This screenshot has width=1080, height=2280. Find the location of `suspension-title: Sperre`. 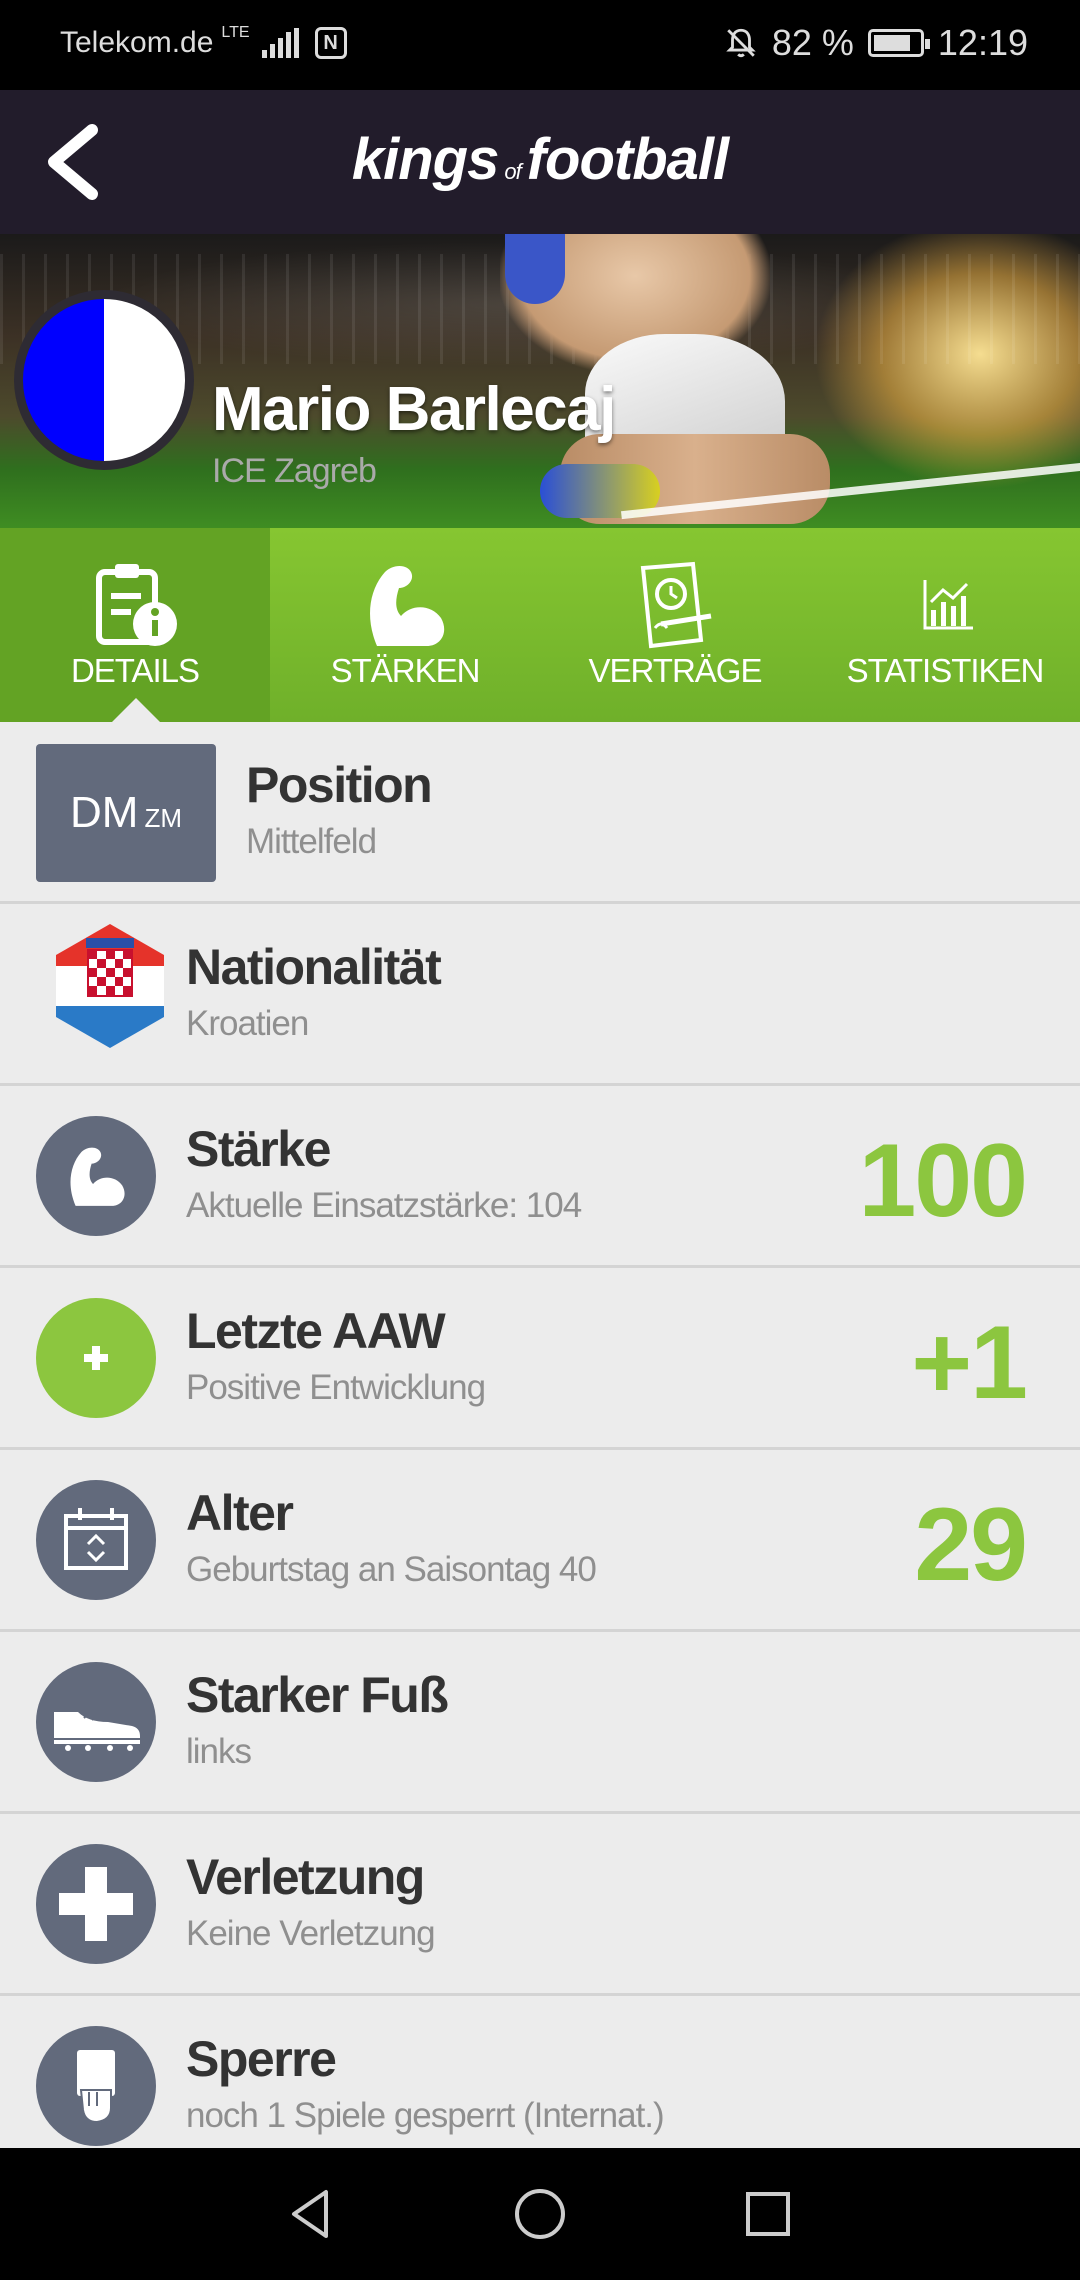

suspension-title: Sperre is located at coordinates (261, 2059).